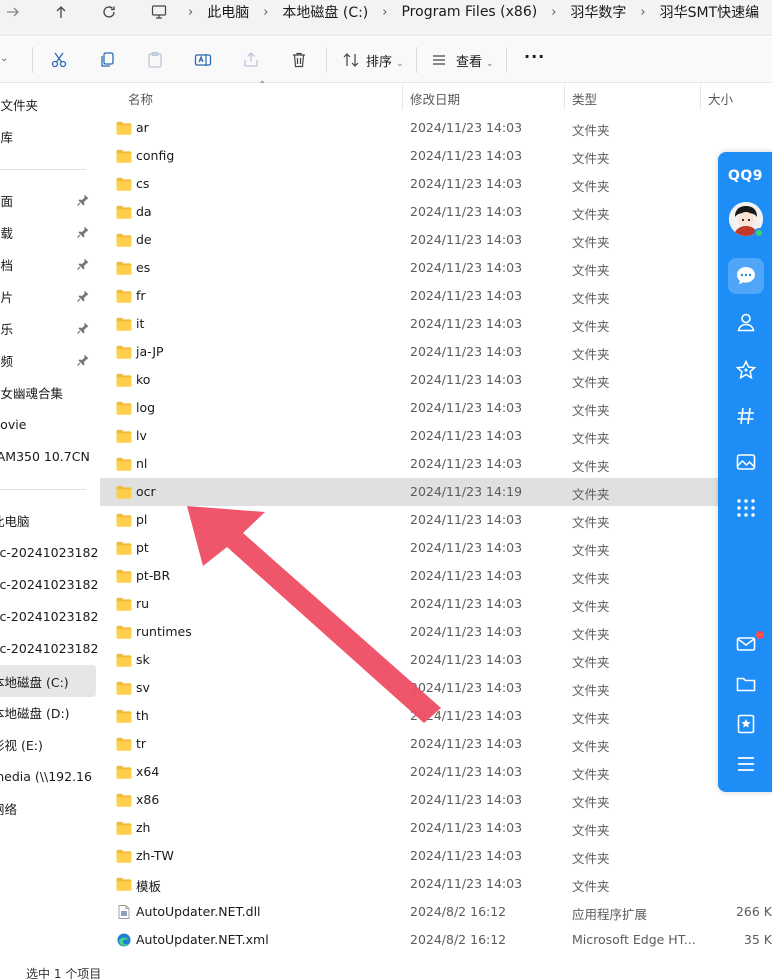 This screenshot has height=979, width=772. What do you see at coordinates (107, 60) in the screenshot?
I see `copy-button` at bounding box center [107, 60].